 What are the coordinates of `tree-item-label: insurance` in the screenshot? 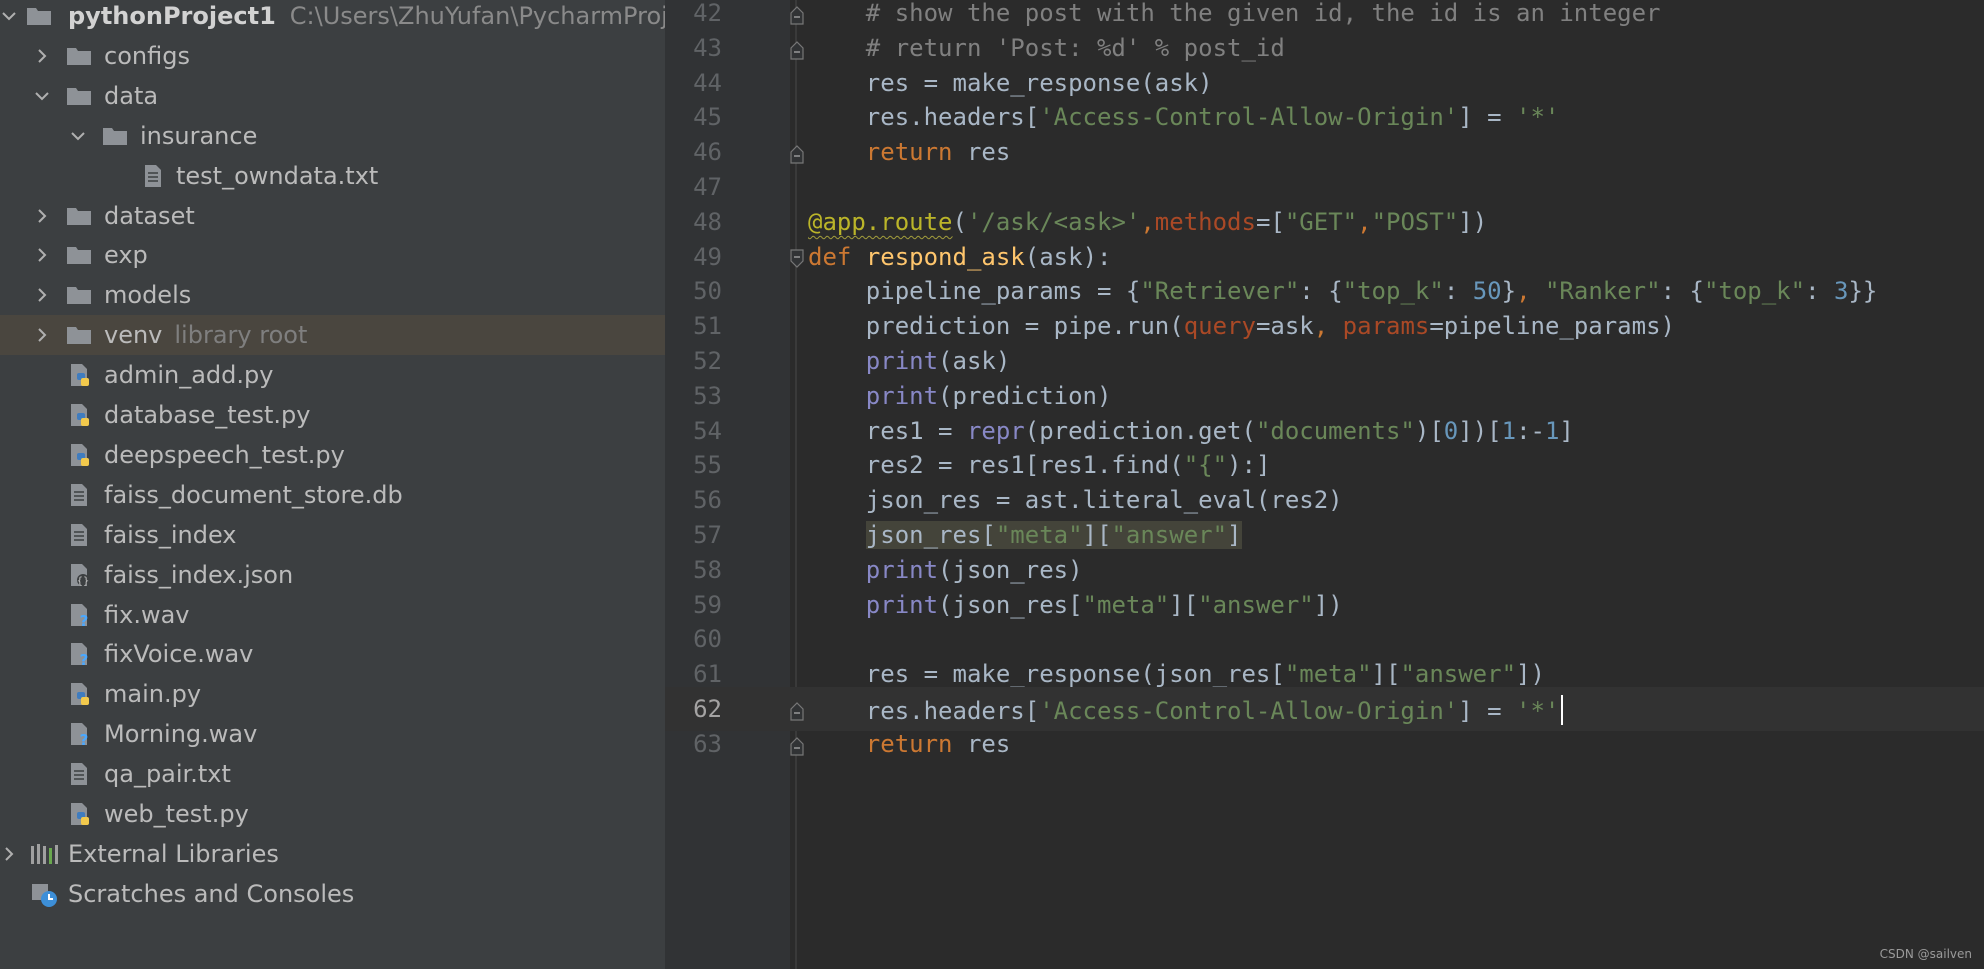 It's located at (199, 135).